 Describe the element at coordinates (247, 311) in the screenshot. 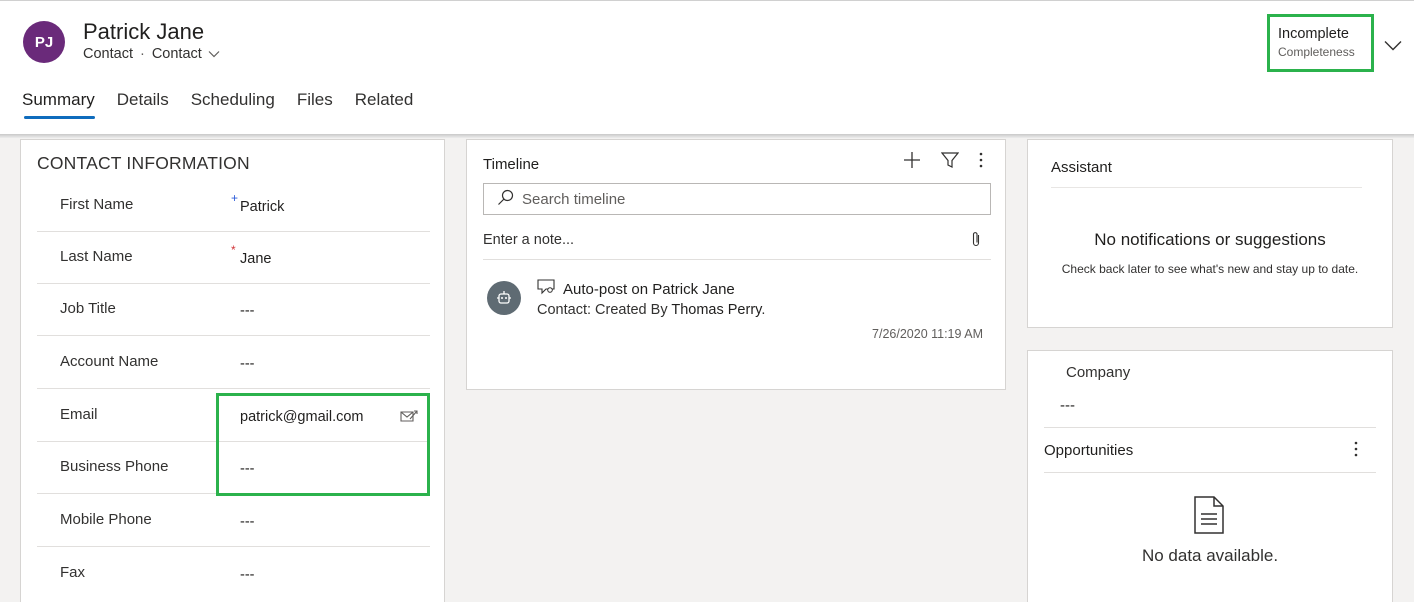

I see `job-title-value: ---` at that location.